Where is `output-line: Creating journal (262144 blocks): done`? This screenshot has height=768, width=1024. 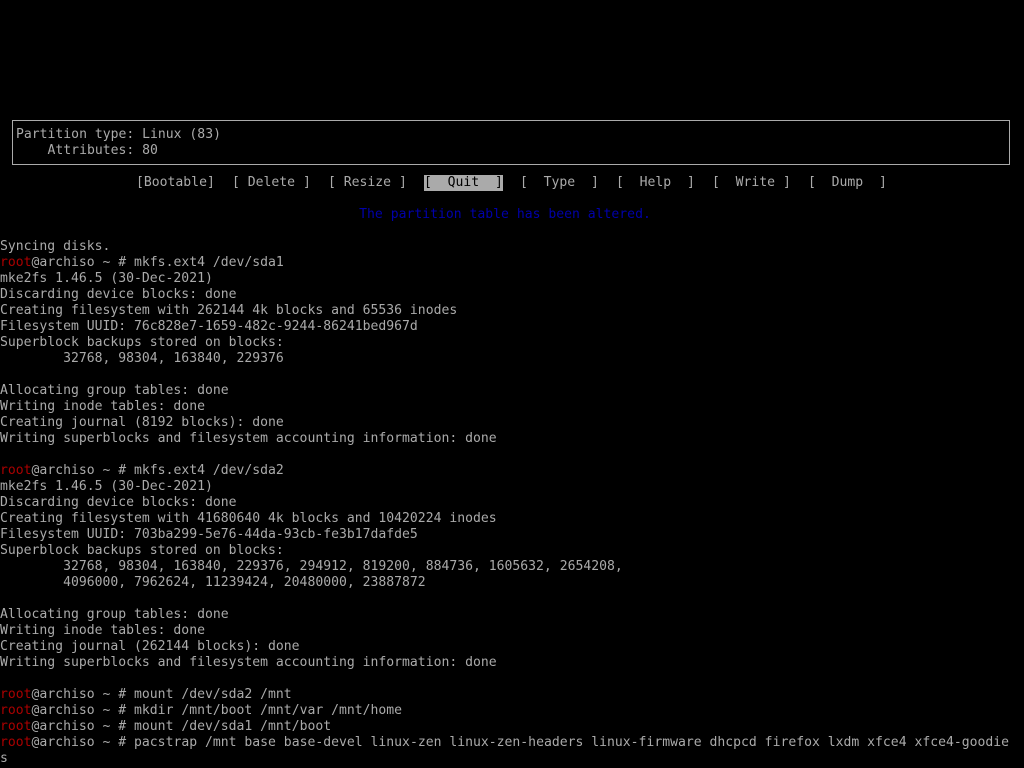 output-line: Creating journal (262144 blocks): done is located at coordinates (150, 646).